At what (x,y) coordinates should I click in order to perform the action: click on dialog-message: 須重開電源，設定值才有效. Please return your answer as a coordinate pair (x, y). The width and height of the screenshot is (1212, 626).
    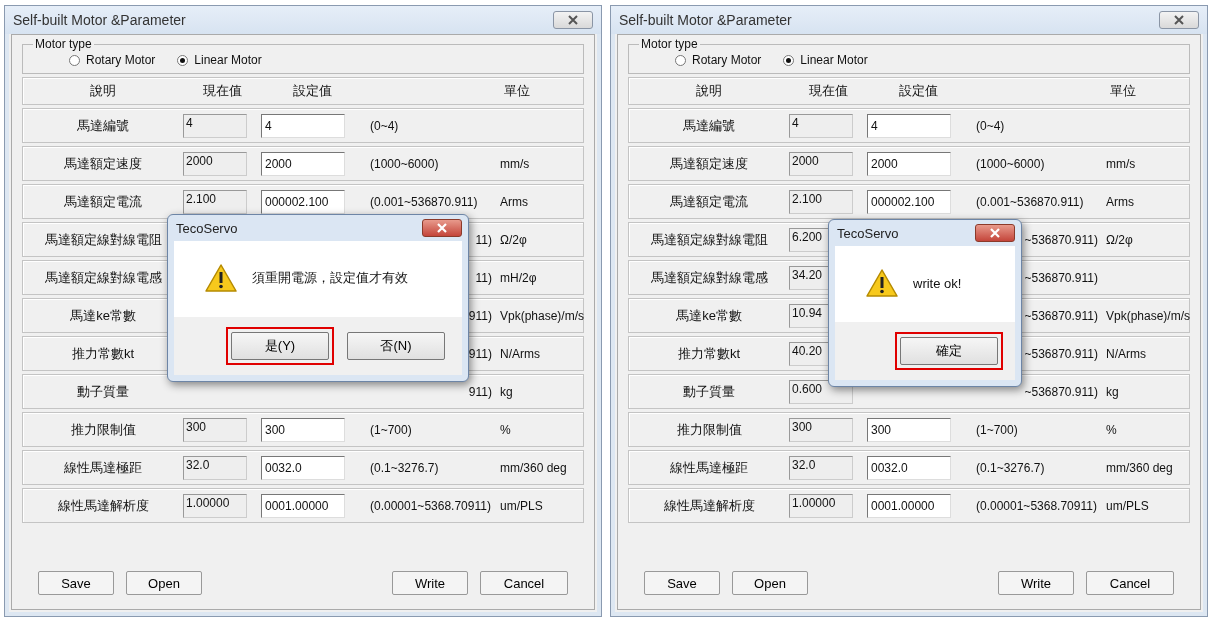
    Looking at the image, I should click on (330, 278).